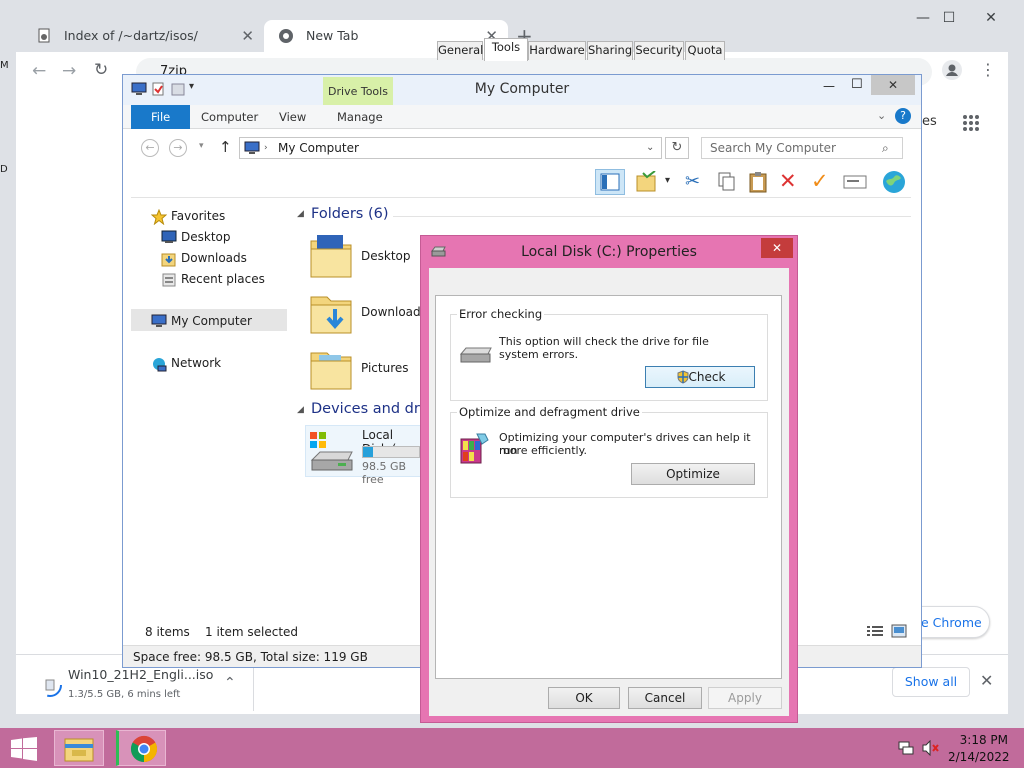 The width and height of the screenshot is (1024, 768). Describe the element at coordinates (906, 748) in the screenshot. I see `network-tray-icon` at that location.